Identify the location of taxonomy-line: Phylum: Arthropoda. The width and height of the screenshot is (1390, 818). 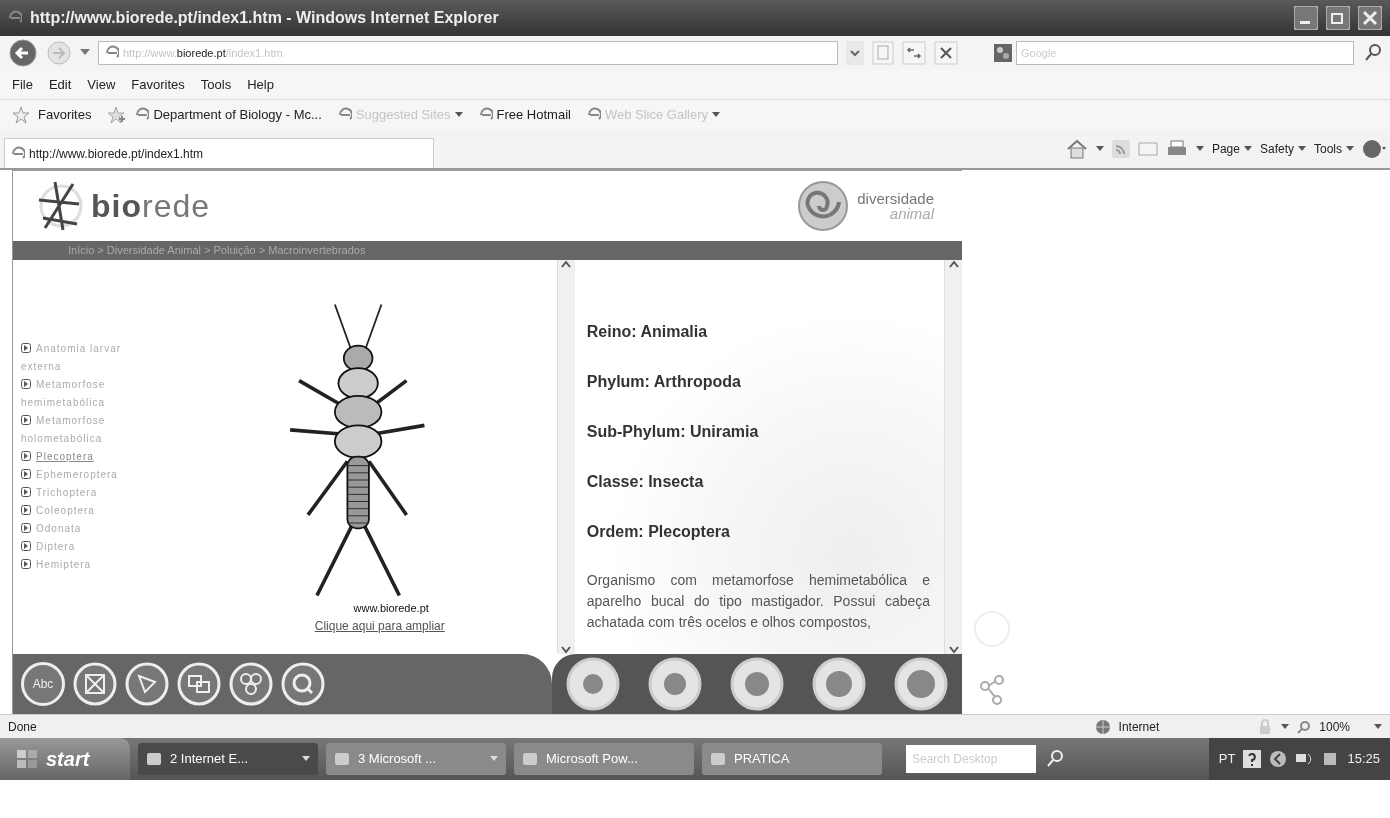
(664, 382).